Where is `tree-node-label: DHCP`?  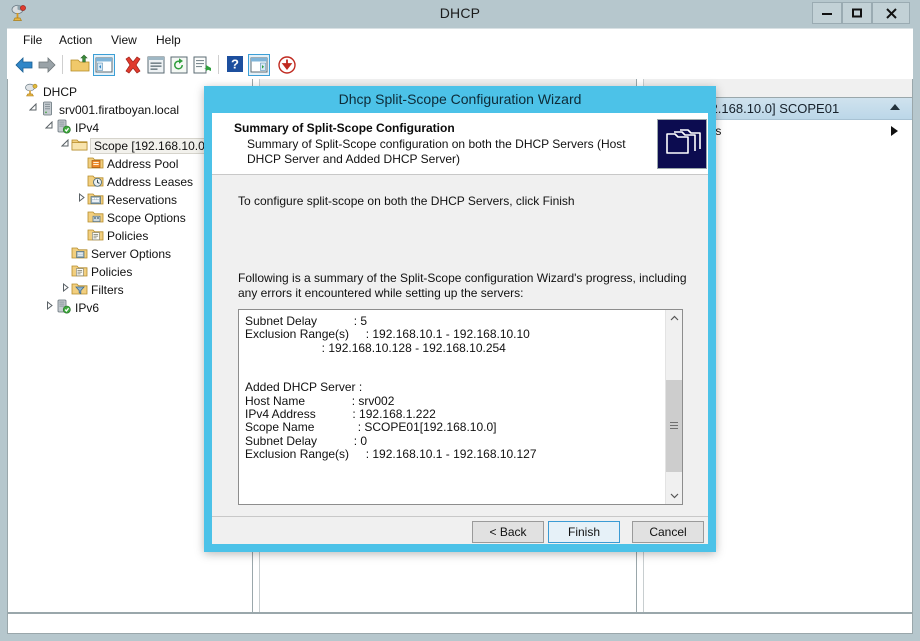
tree-node-label: DHCP is located at coordinates (60, 91).